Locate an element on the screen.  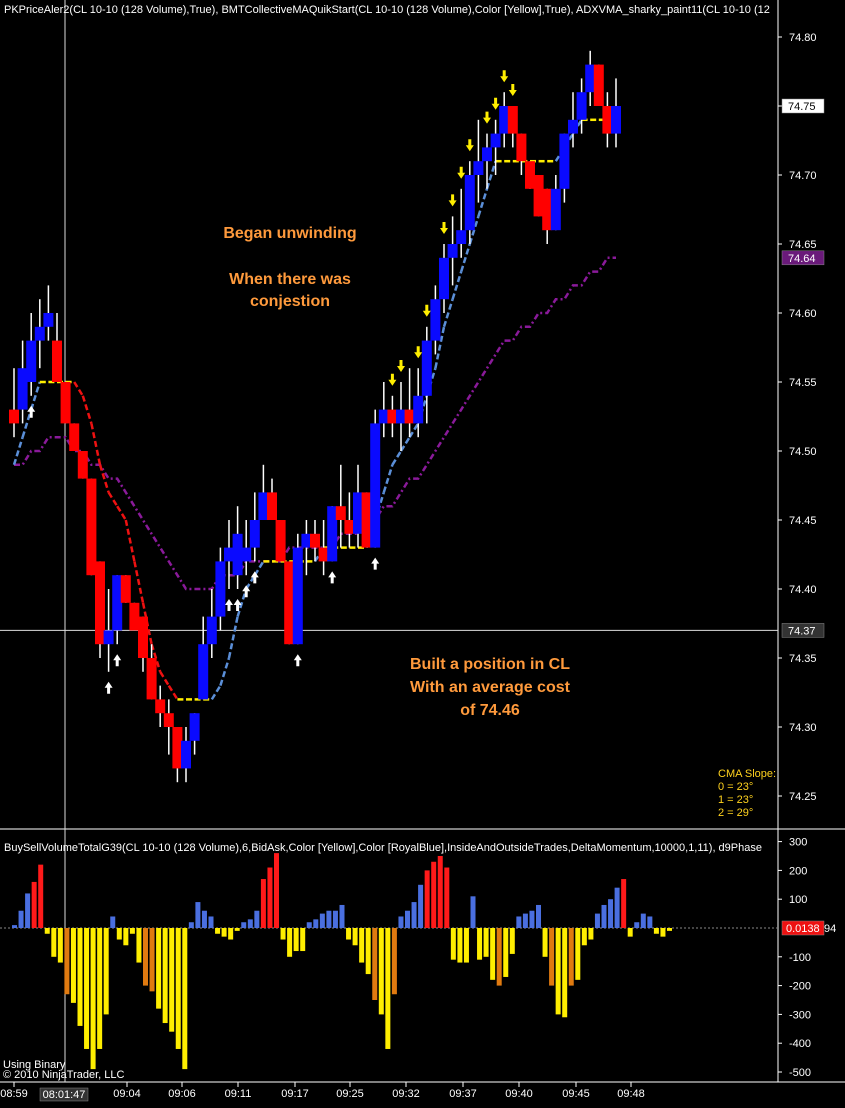
time-tick-label: 09:25 is located at coordinates (350, 1094).